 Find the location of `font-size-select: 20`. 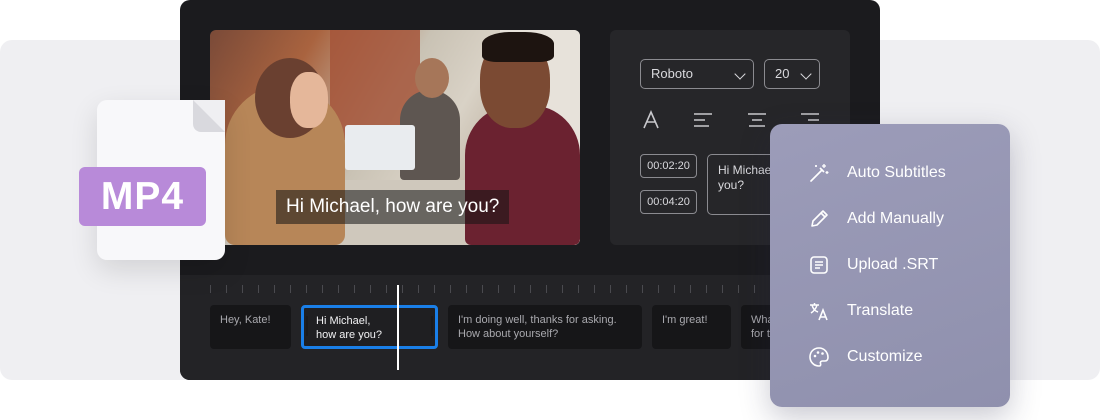

font-size-select: 20 is located at coordinates (792, 74).